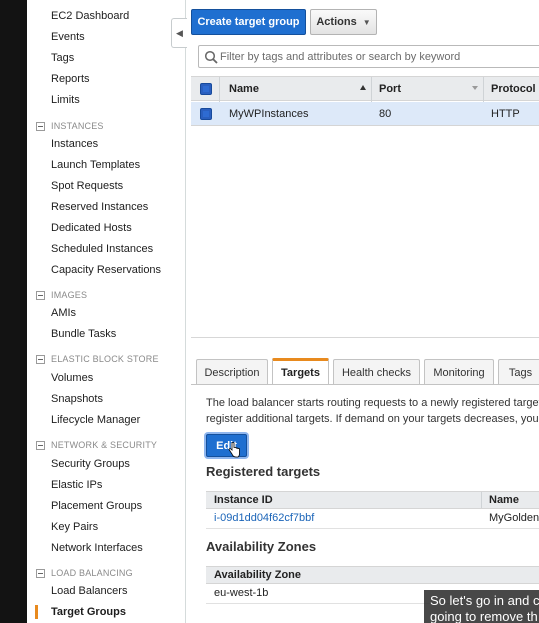  What do you see at coordinates (106, 295) in the screenshot?
I see `sidebar-section-images: IMAGES` at bounding box center [106, 295].